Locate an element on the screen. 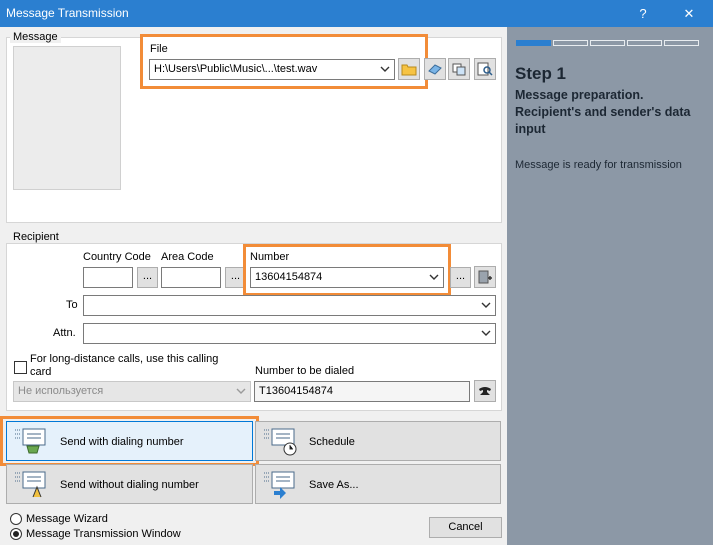 This screenshot has width=713, height=545. message-group-label: Message is located at coordinates (35, 37).